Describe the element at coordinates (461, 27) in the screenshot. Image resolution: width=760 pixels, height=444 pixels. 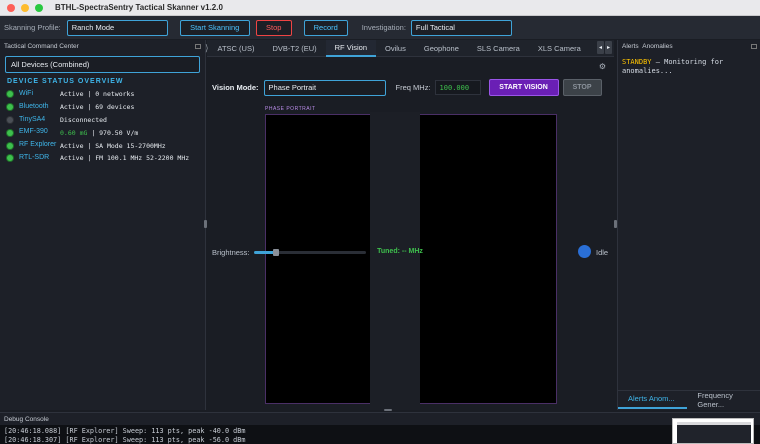
I see `investigation-select: Full Tactical` at that location.